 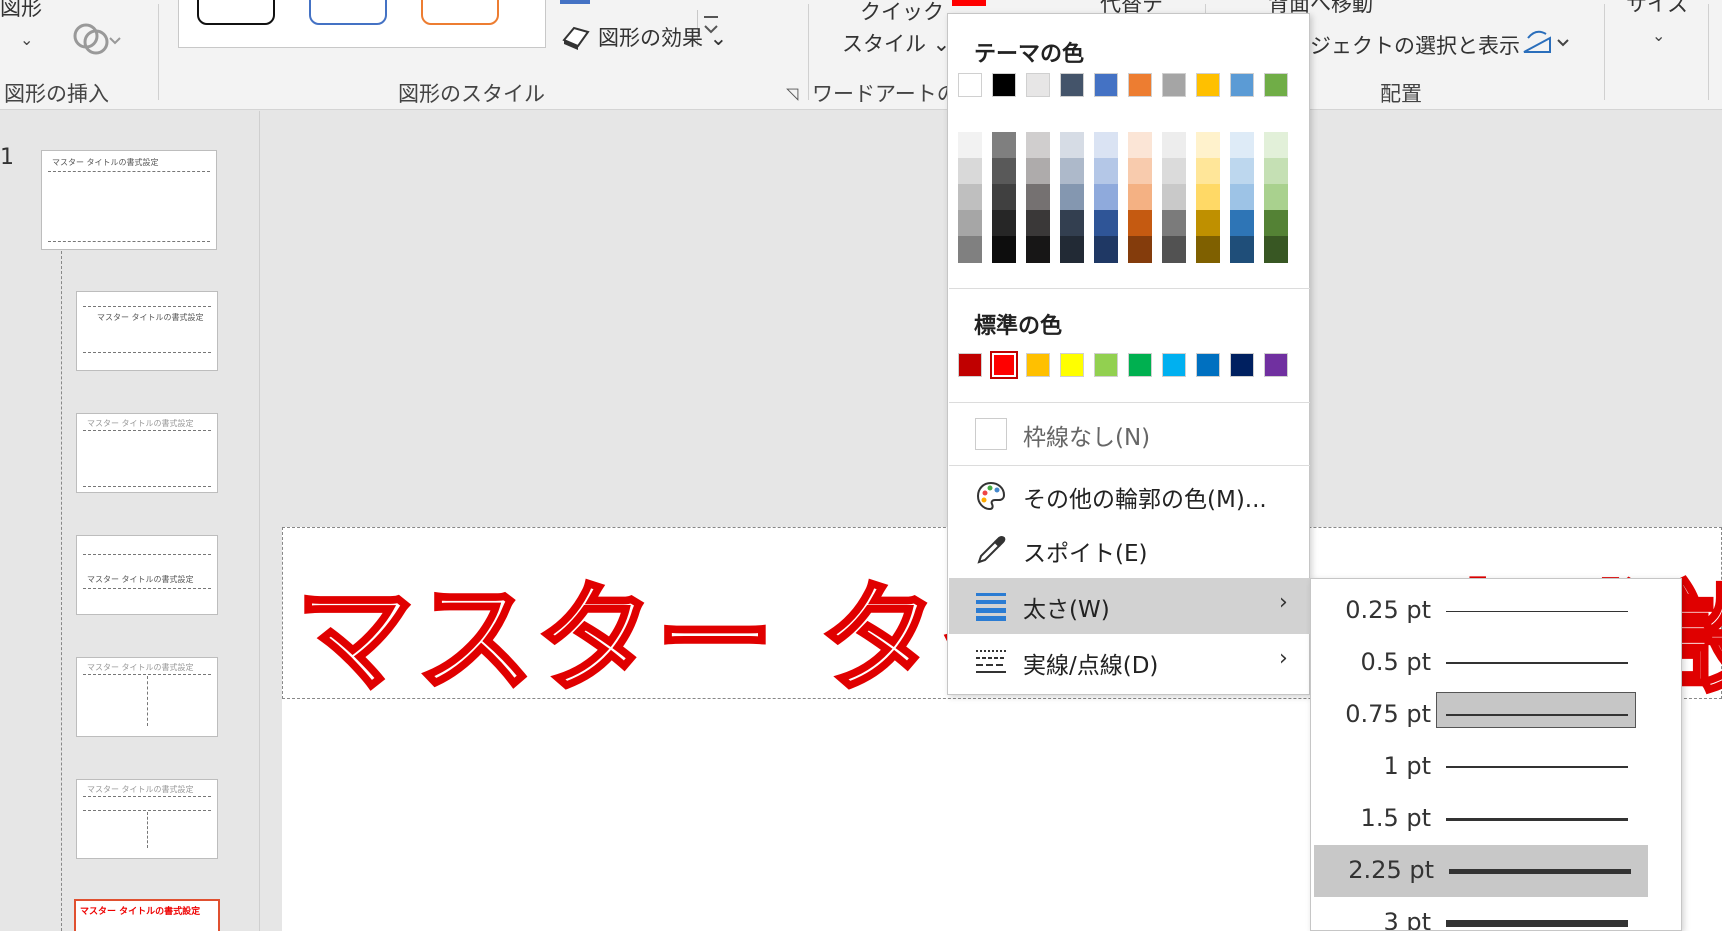 What do you see at coordinates (792, 93) in the screenshot?
I see `dialog-launcher-icon: ◹` at bounding box center [792, 93].